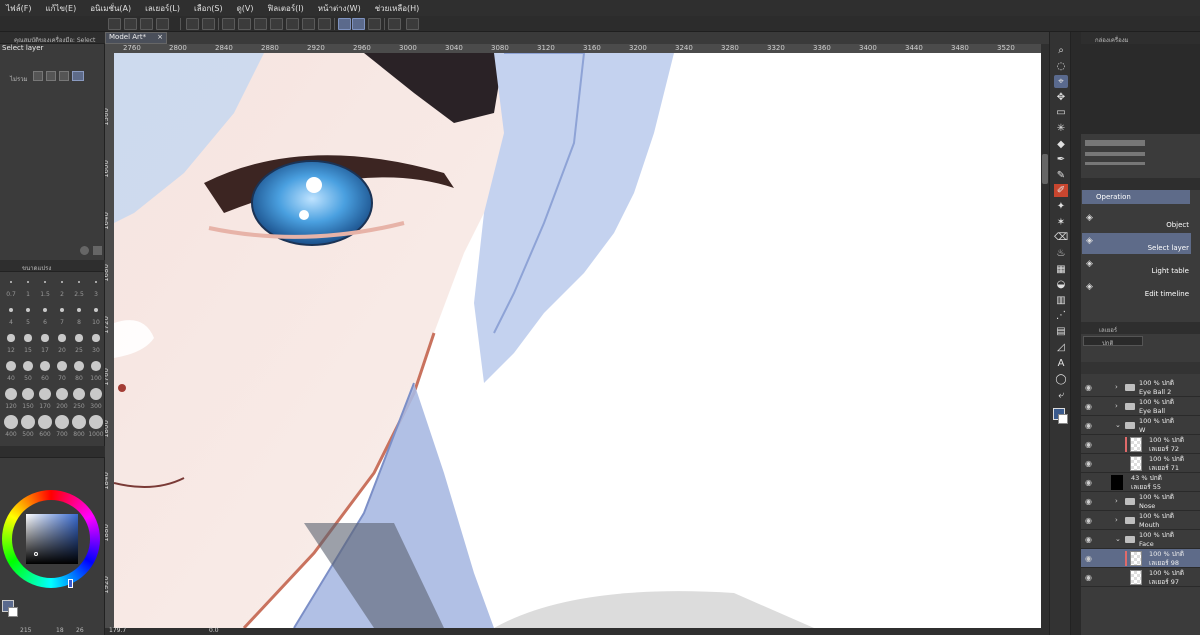 The width and height of the screenshot is (1200, 635). I want to click on brush-size-preset: 1, so click(28, 286).